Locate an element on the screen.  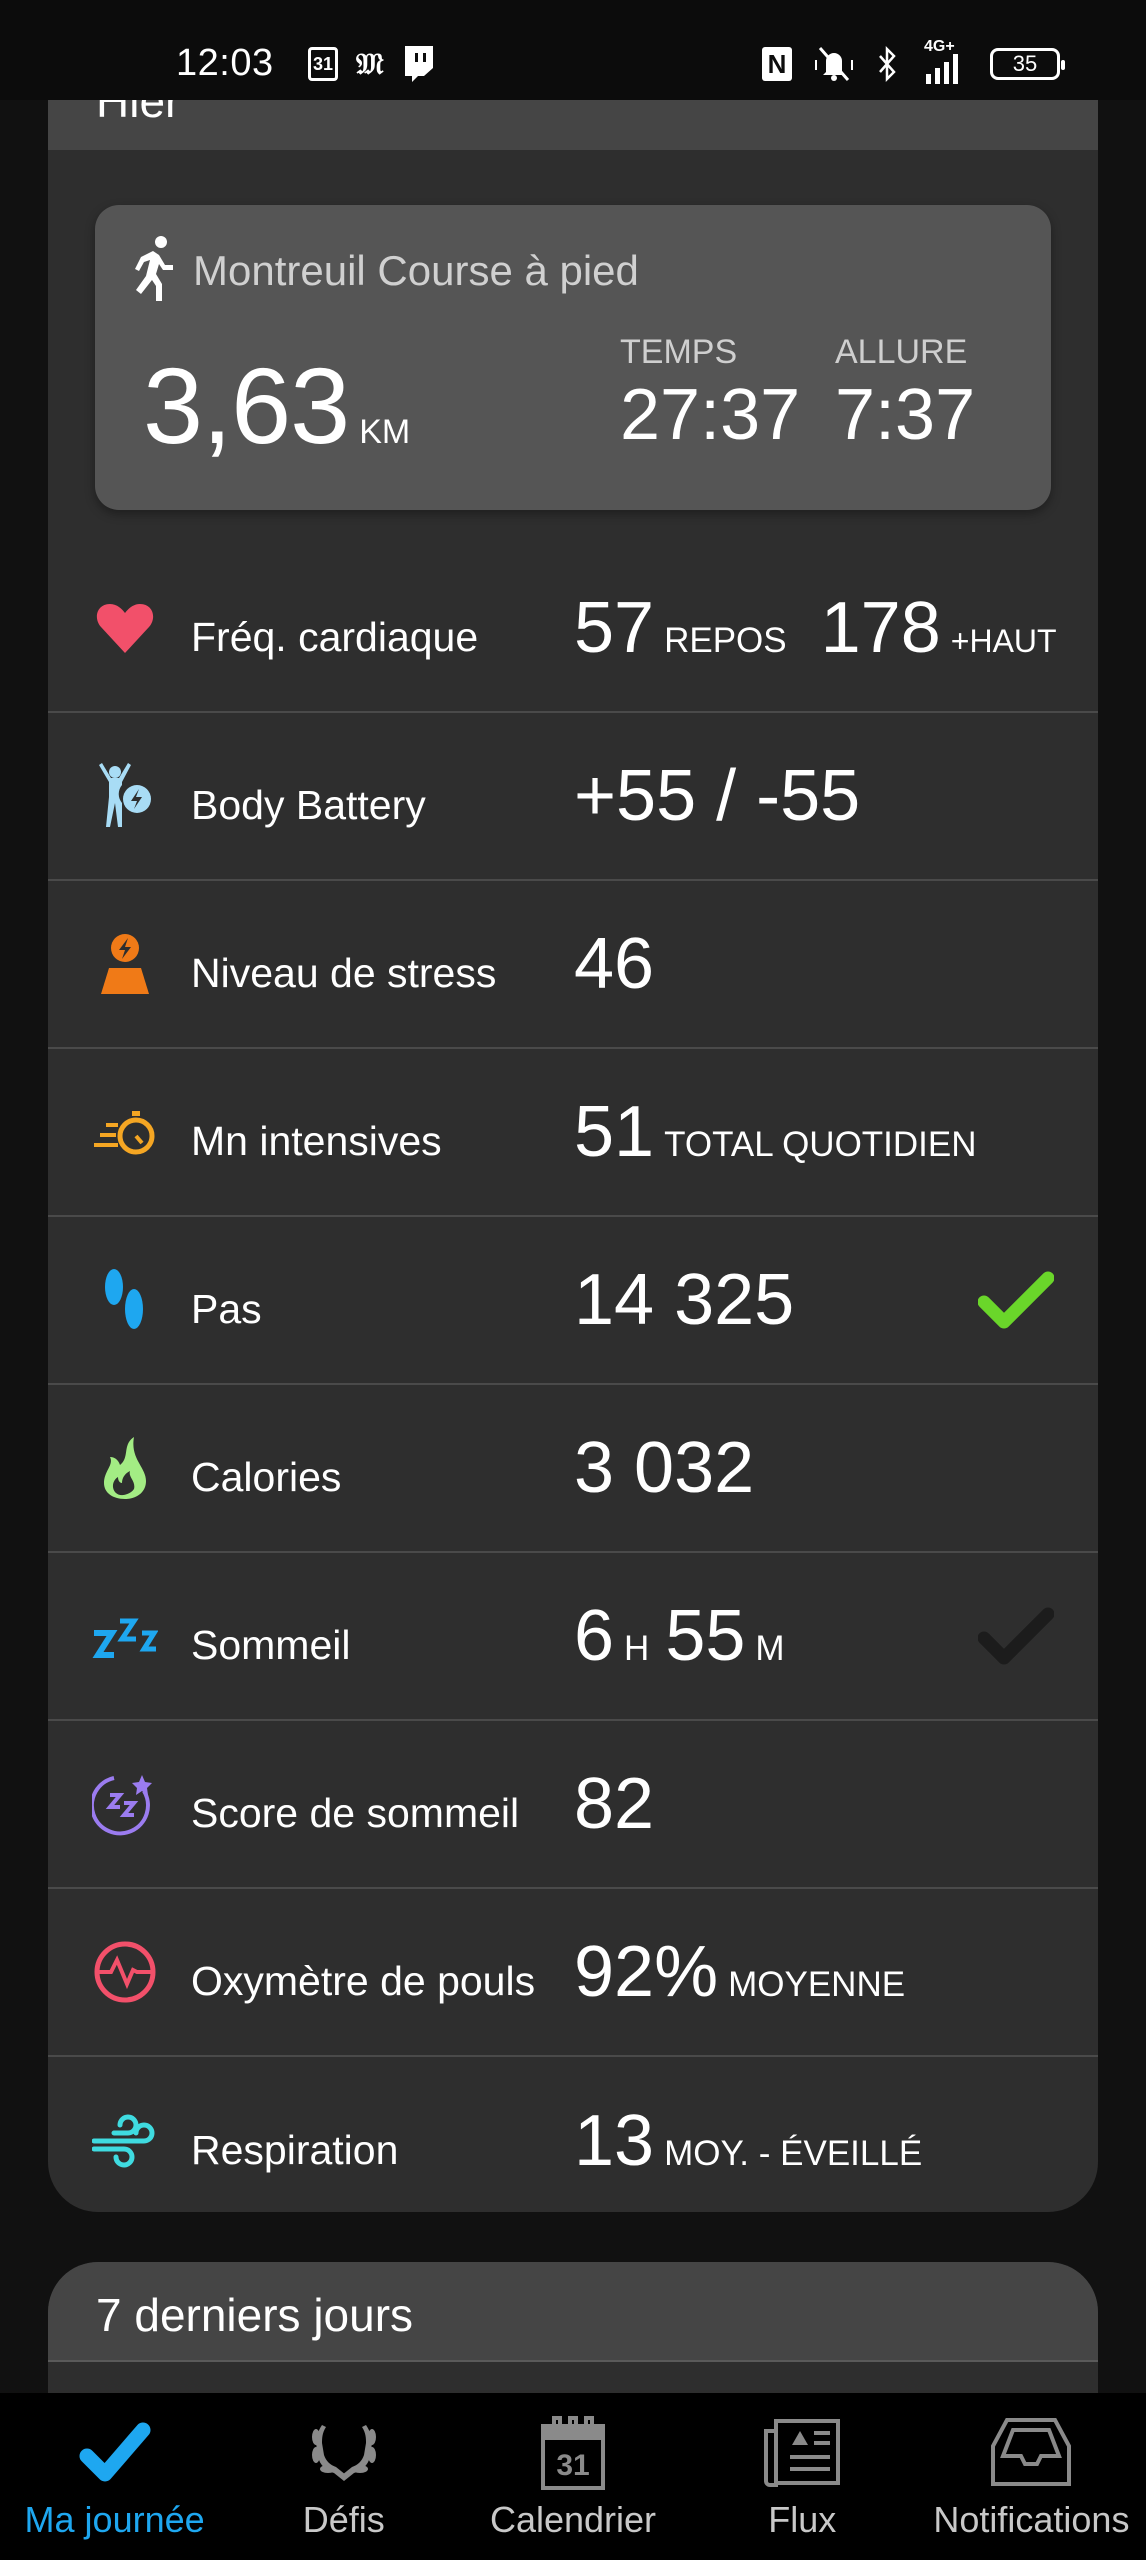
metric-pulse-ox: Oxymètre de pouls 92% MOYENNE is located at coordinates (573, 1973).